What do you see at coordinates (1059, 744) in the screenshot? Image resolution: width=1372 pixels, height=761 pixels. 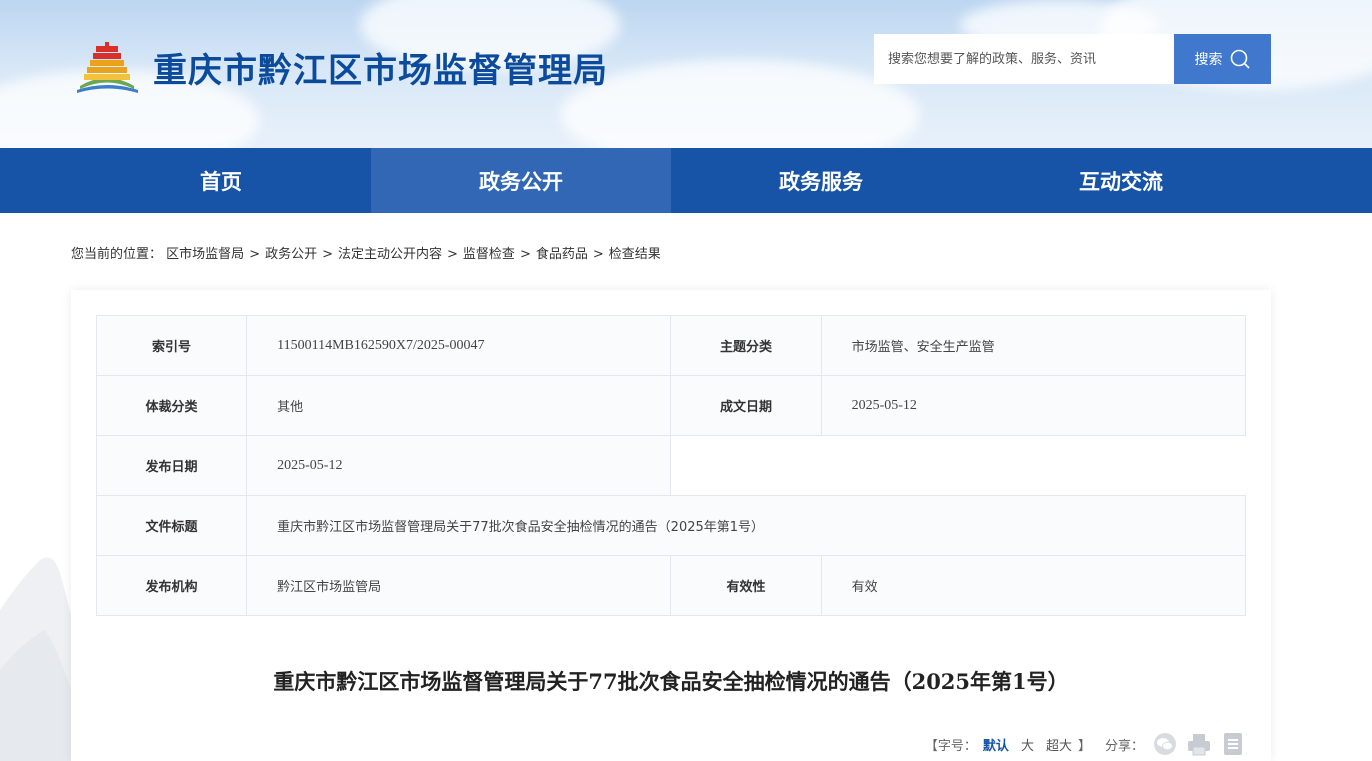 I see `font-size-xlarge-button: 超大` at bounding box center [1059, 744].